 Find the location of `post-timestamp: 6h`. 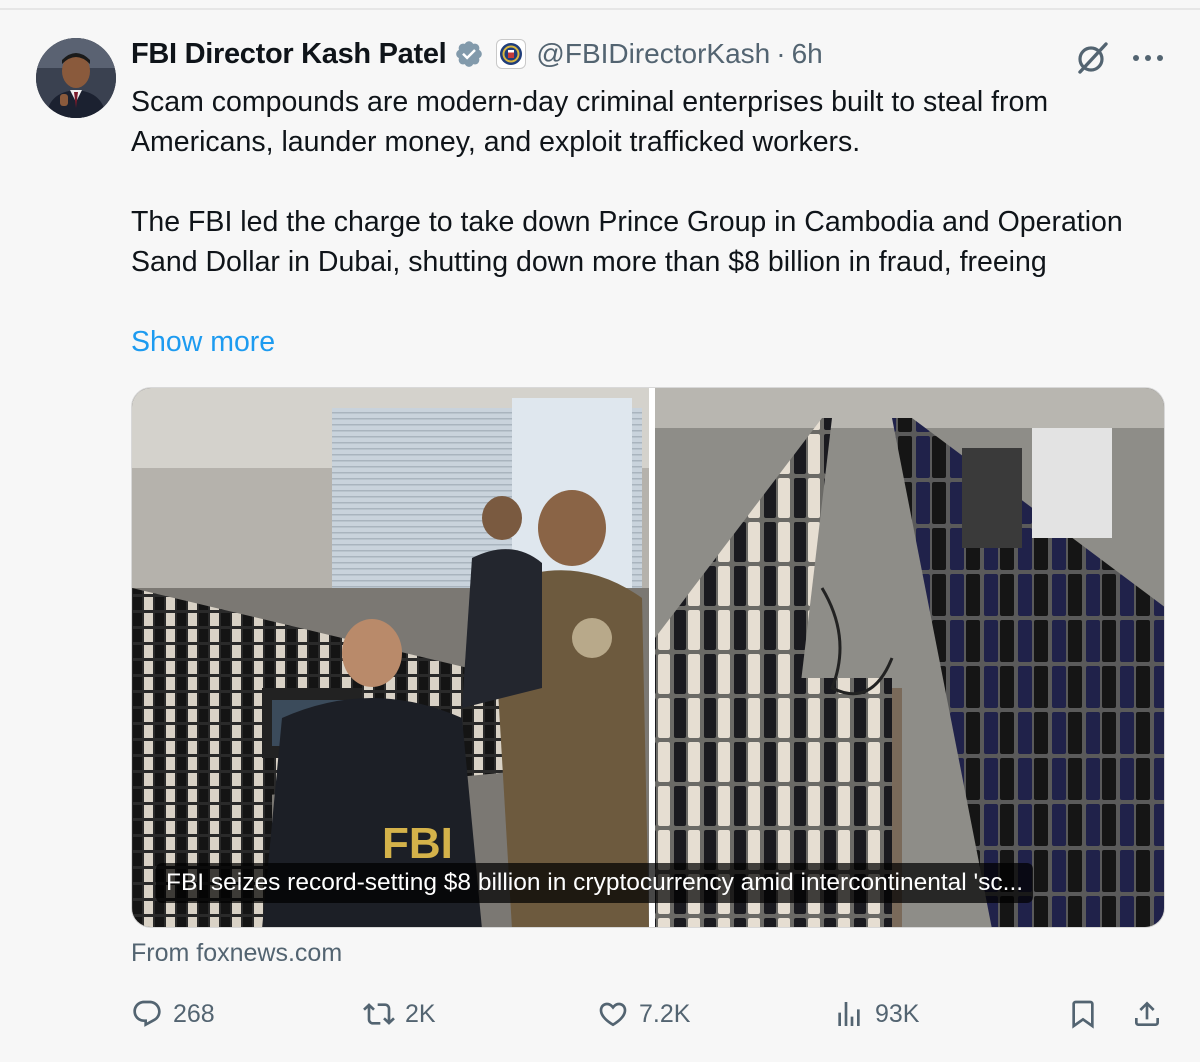

post-timestamp: 6h is located at coordinates (807, 54).